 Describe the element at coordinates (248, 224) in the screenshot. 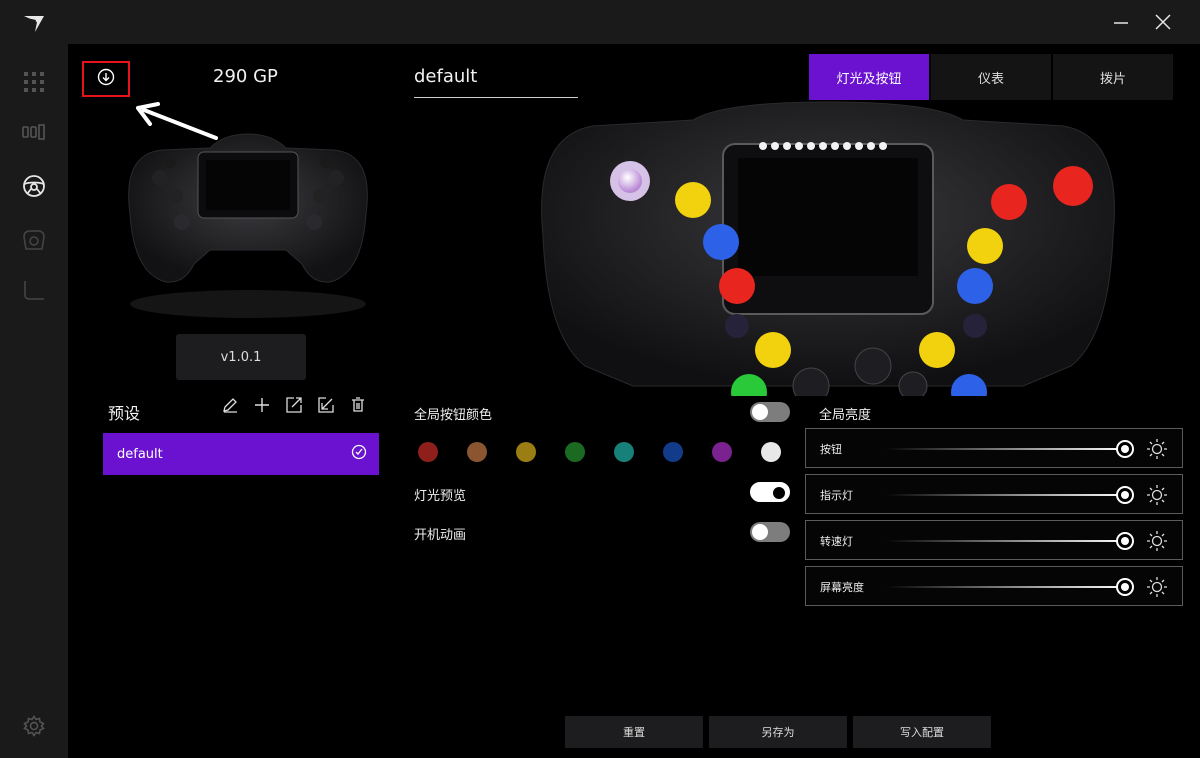

I see `wheel-thumbnail` at that location.